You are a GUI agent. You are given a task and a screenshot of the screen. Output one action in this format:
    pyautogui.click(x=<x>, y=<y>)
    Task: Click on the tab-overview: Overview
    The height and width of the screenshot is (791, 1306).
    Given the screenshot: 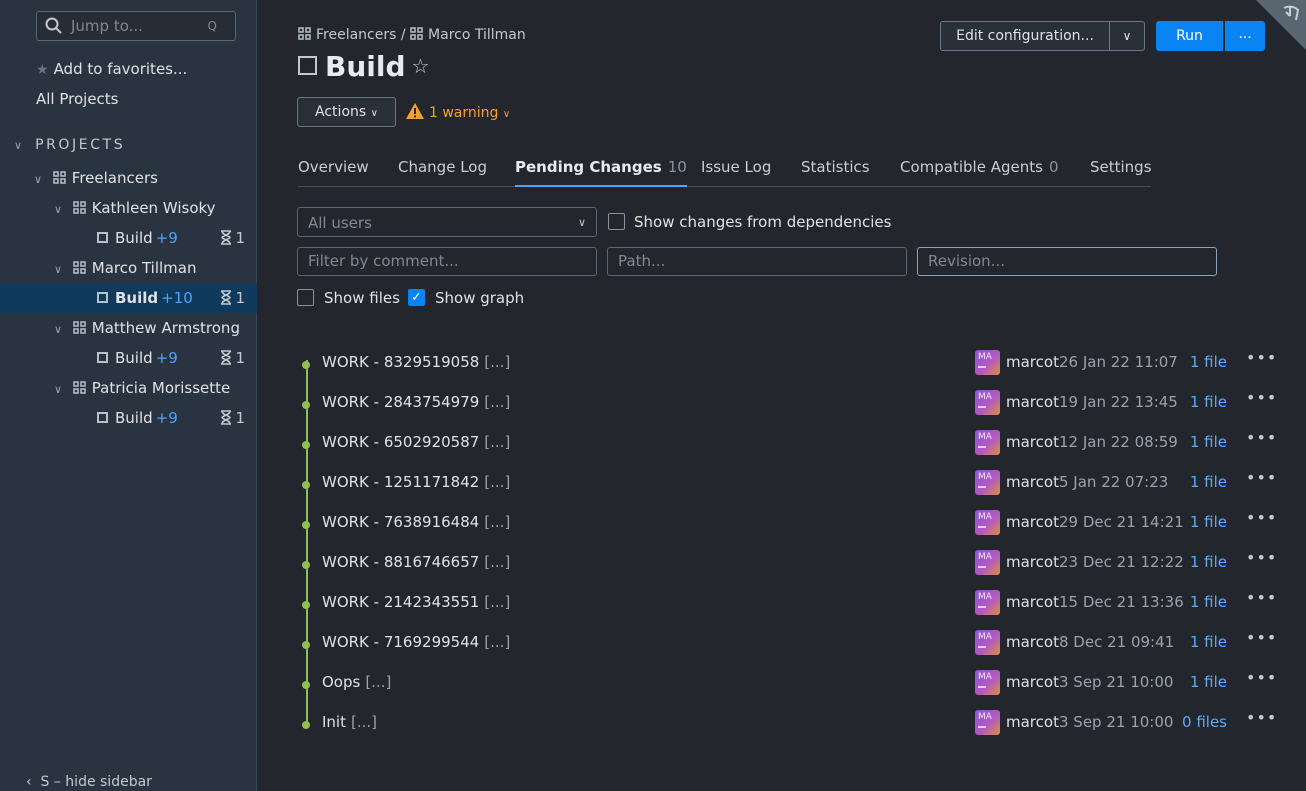 What is the action you would take?
    pyautogui.click(x=333, y=172)
    